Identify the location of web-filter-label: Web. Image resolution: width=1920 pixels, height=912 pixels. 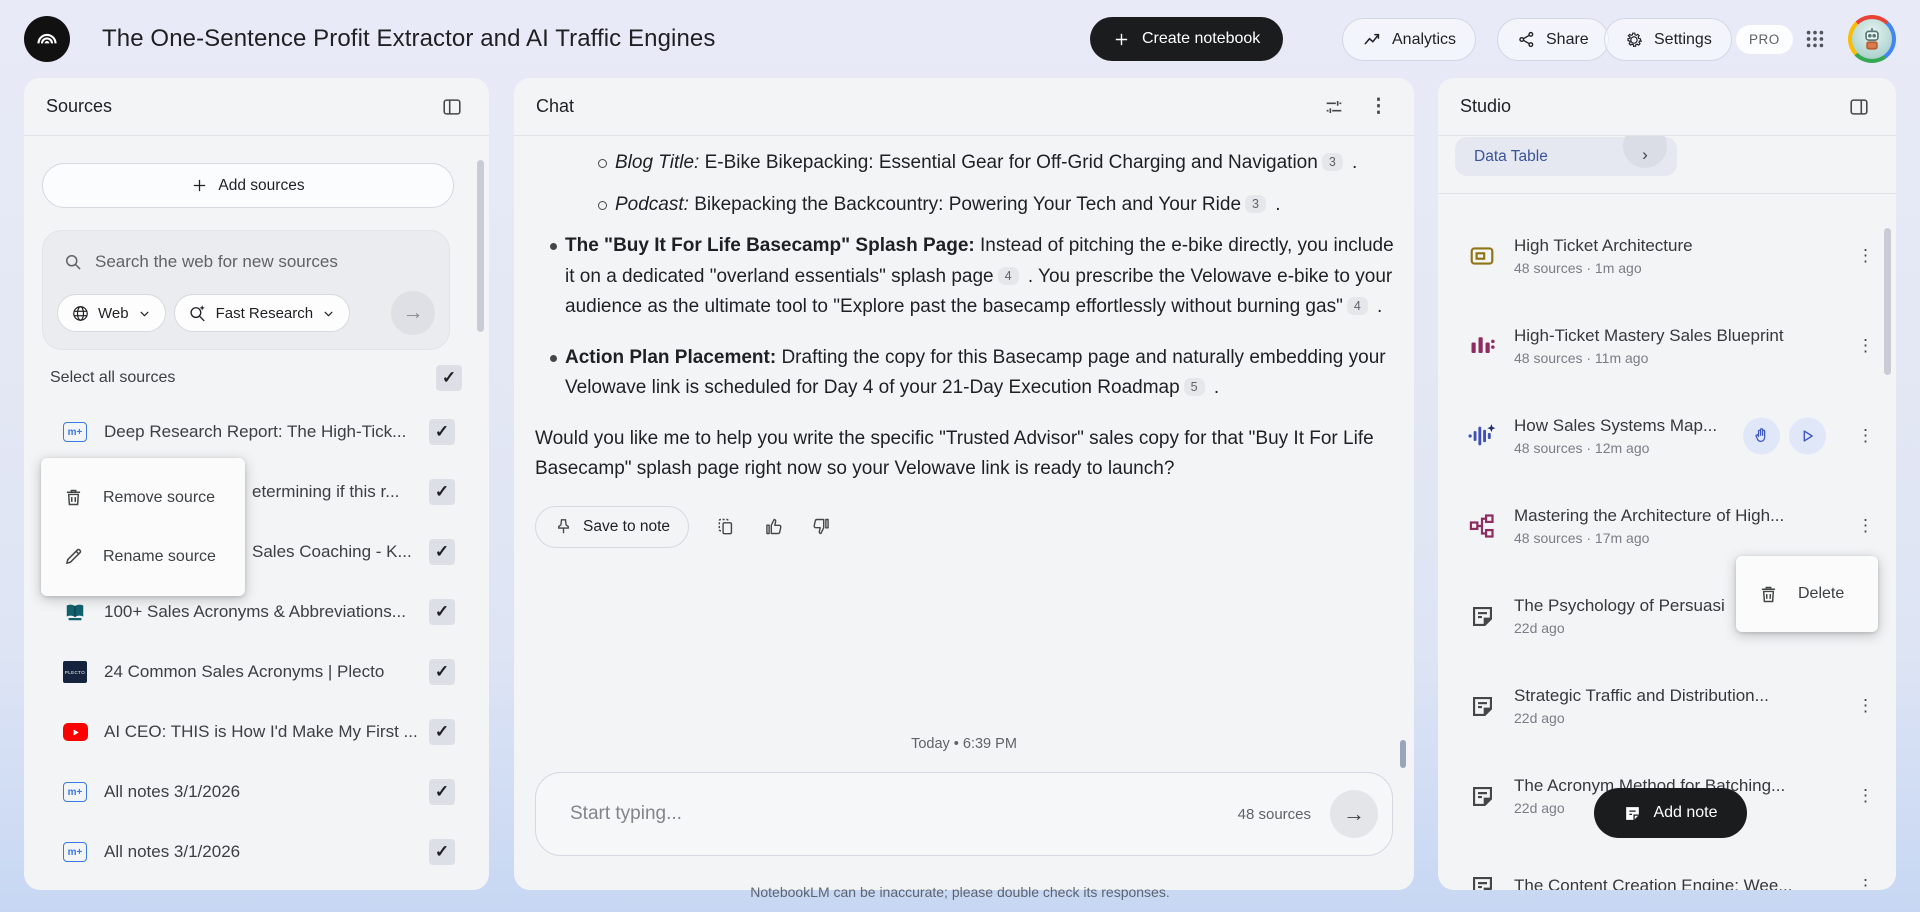
(113, 313).